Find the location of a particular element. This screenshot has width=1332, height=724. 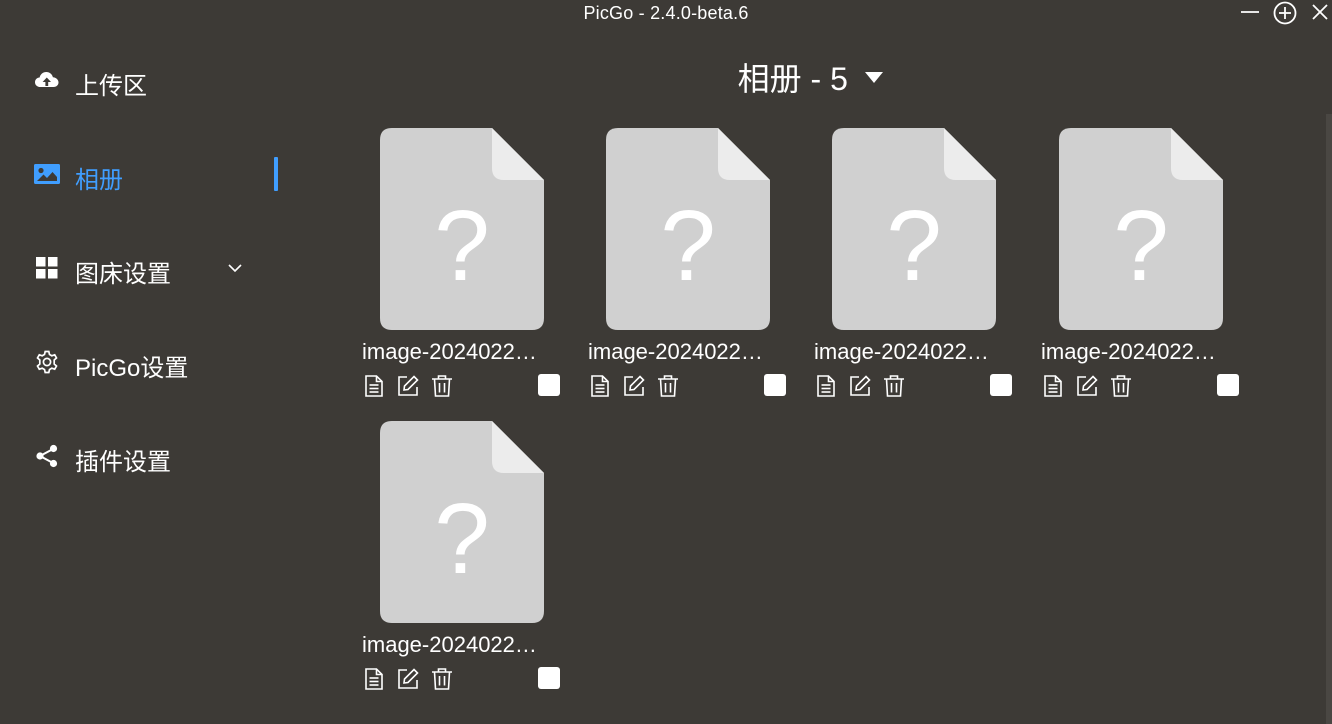

minimize-button is located at coordinates (1251, 14).